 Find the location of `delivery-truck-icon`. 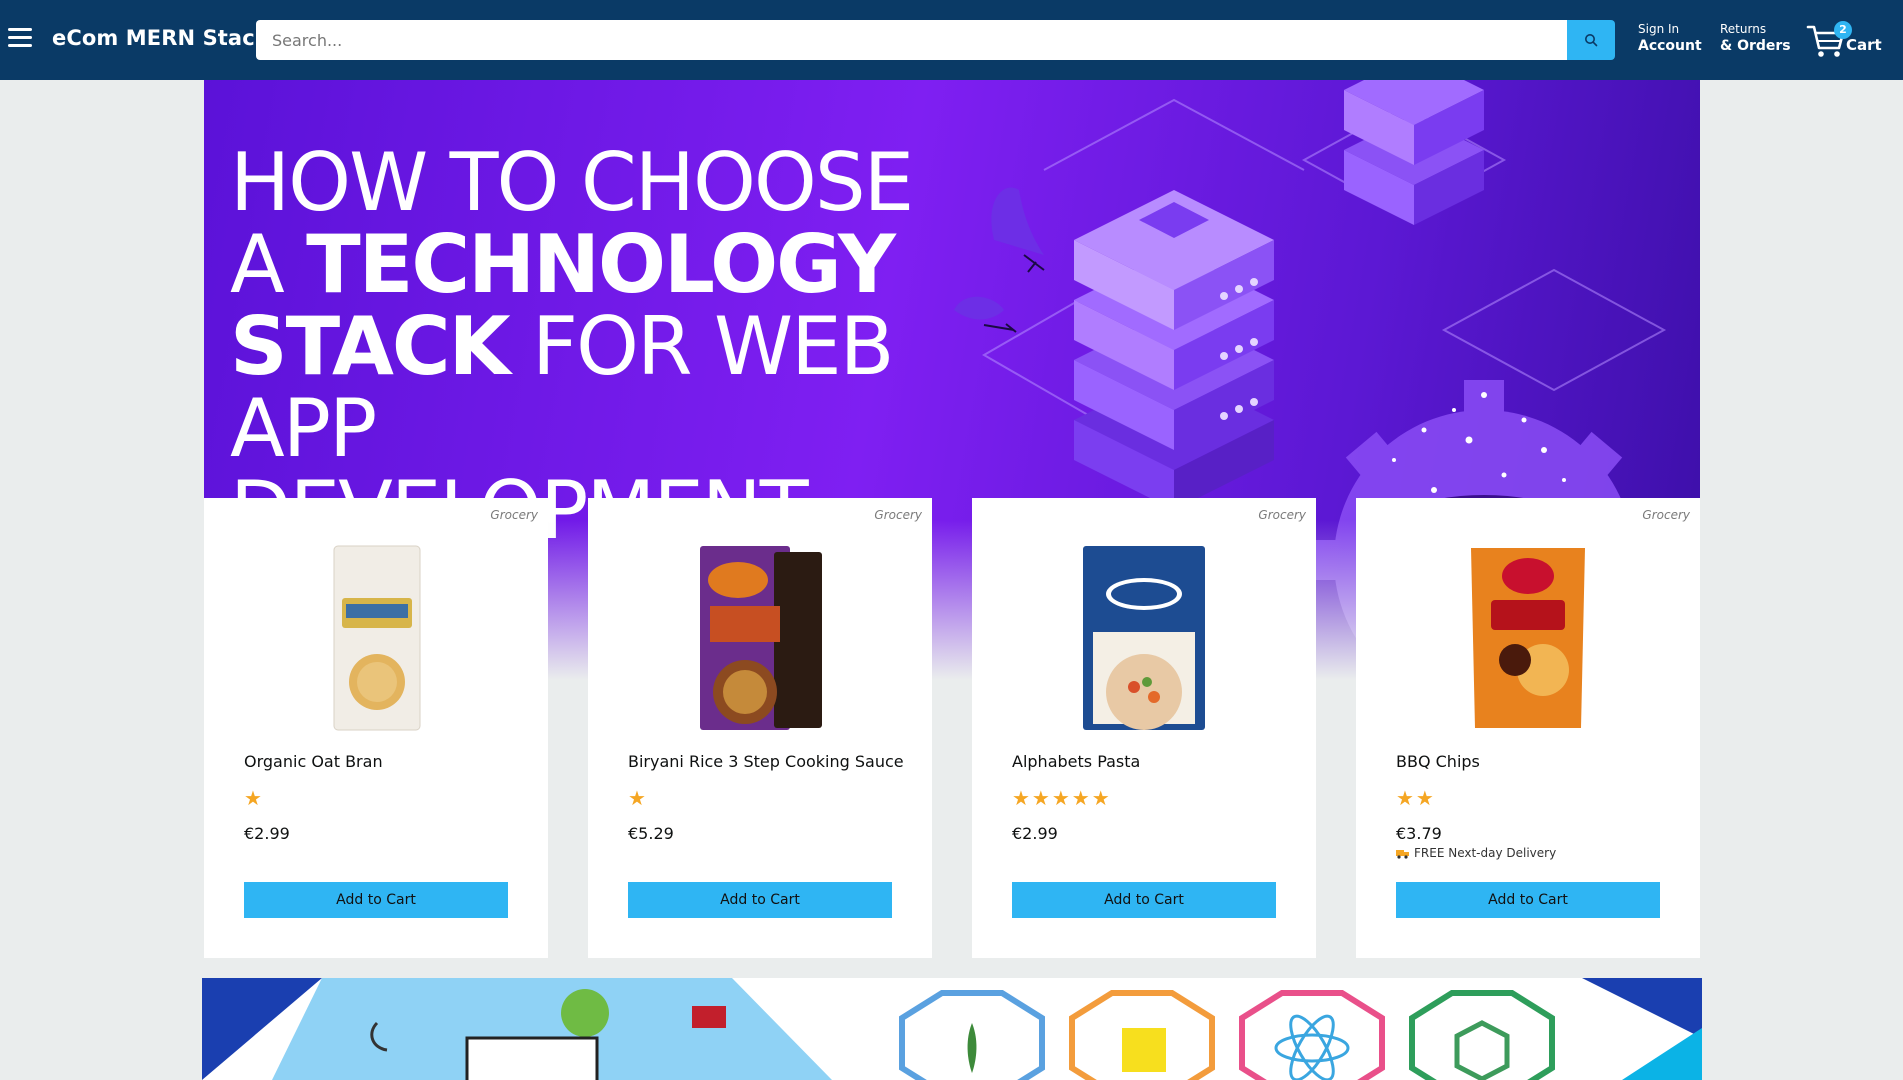

delivery-truck-icon is located at coordinates (1402, 854).